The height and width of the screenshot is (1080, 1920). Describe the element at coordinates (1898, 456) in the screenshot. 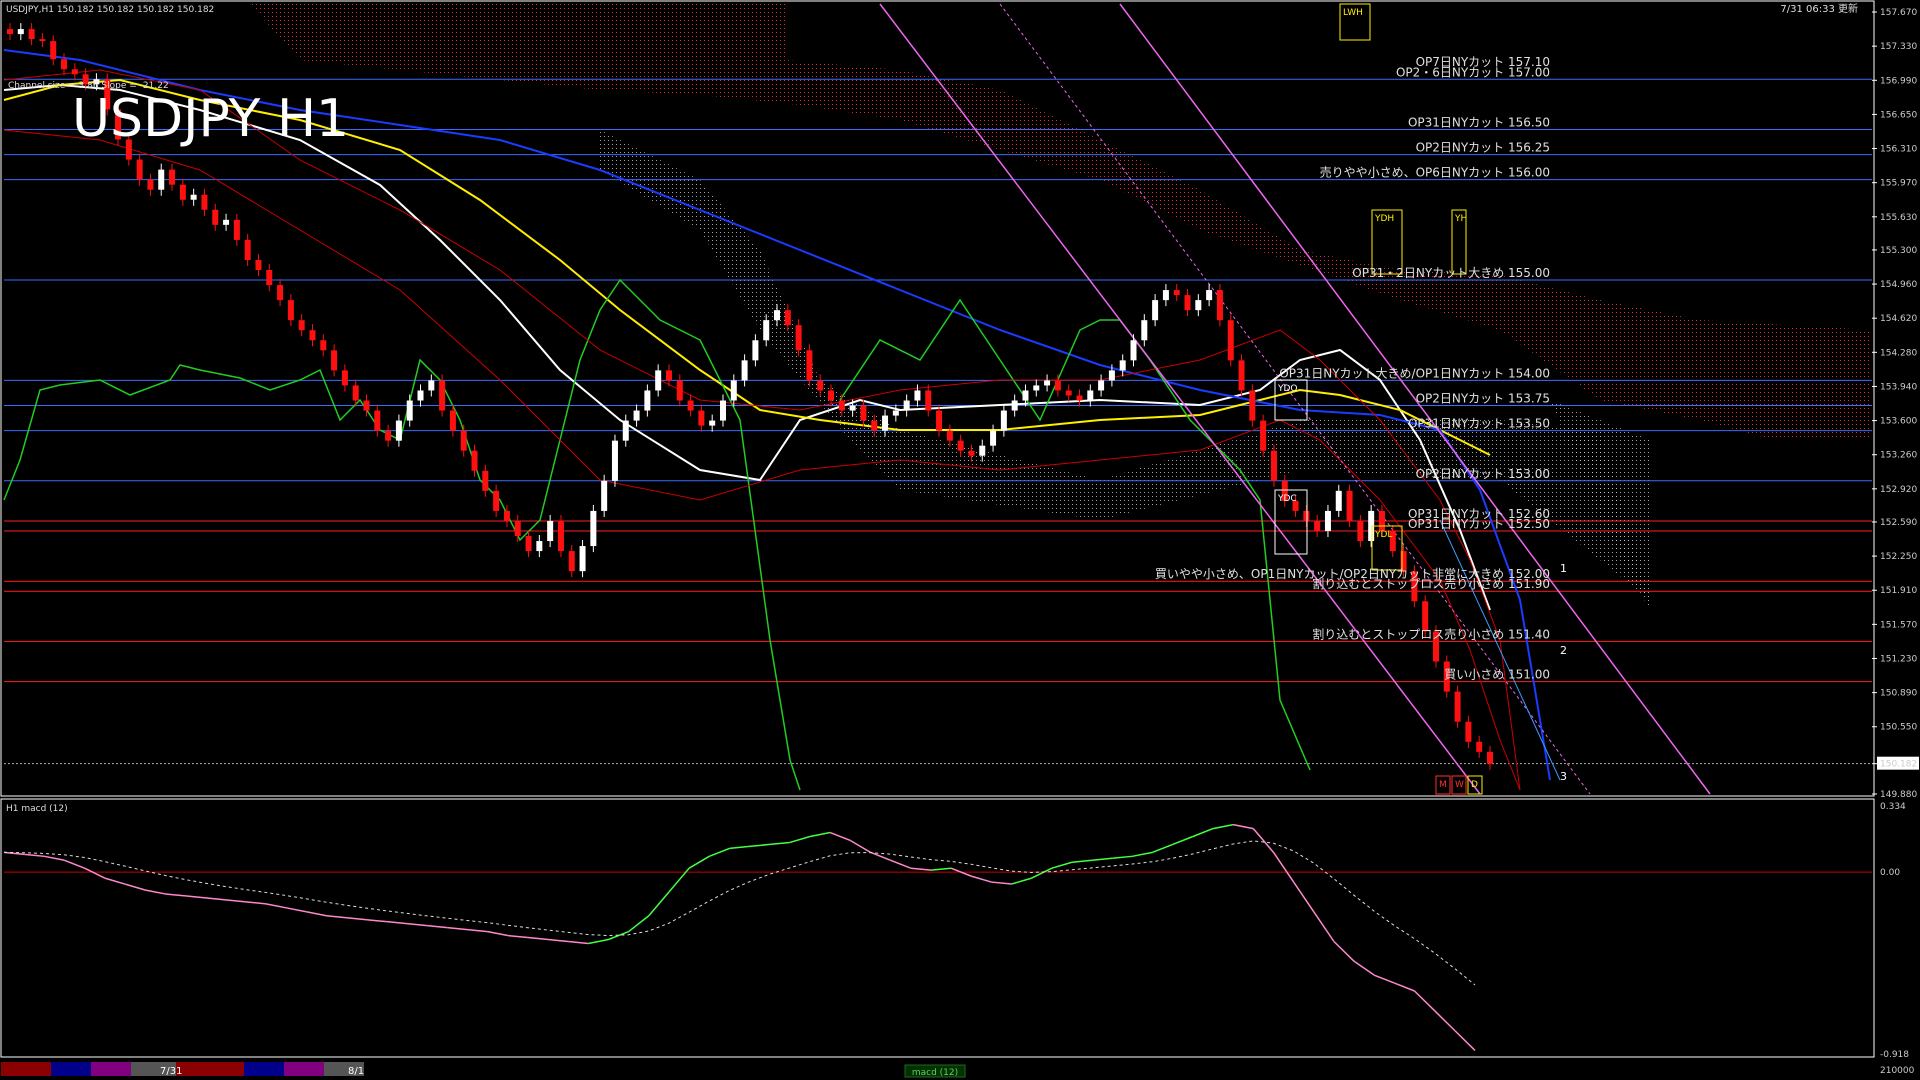

I see `tick-label-13: 153.260` at that location.